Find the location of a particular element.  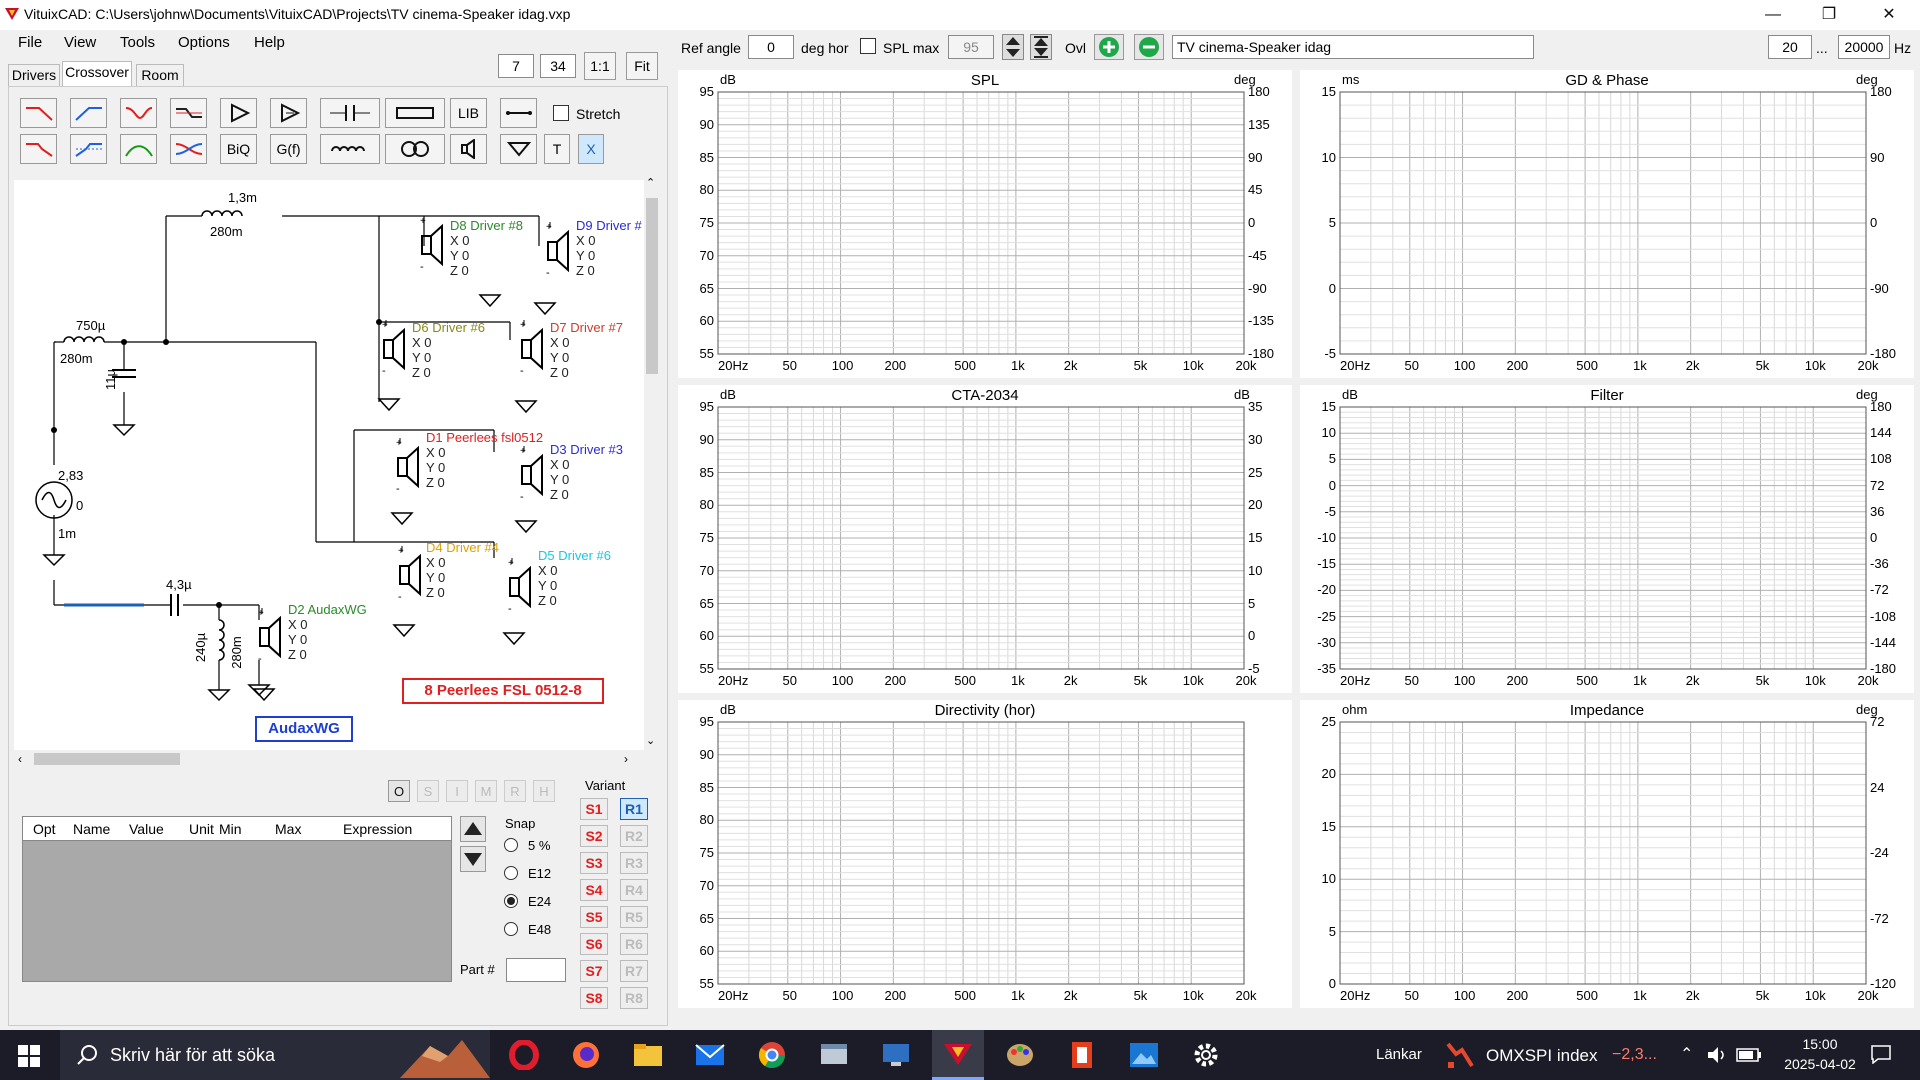

zoom-b-field: 34 is located at coordinates (558, 66).